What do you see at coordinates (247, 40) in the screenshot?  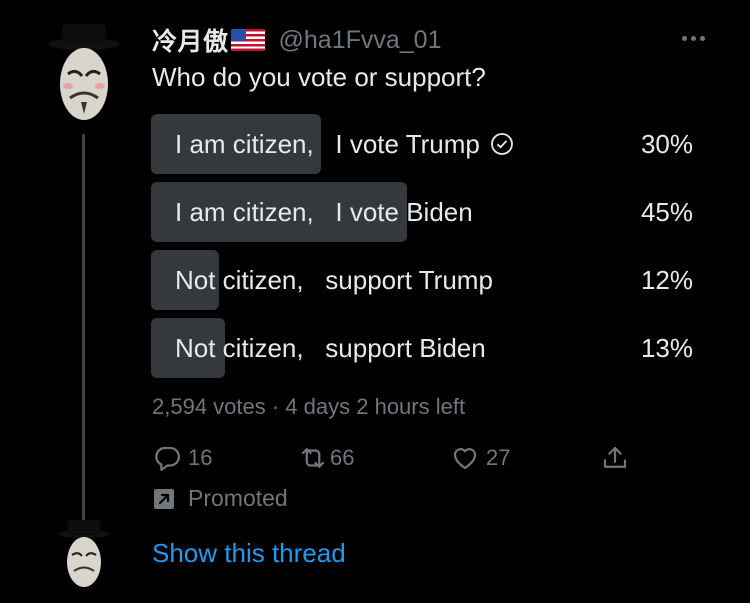 I see `us-flag-icon` at bounding box center [247, 40].